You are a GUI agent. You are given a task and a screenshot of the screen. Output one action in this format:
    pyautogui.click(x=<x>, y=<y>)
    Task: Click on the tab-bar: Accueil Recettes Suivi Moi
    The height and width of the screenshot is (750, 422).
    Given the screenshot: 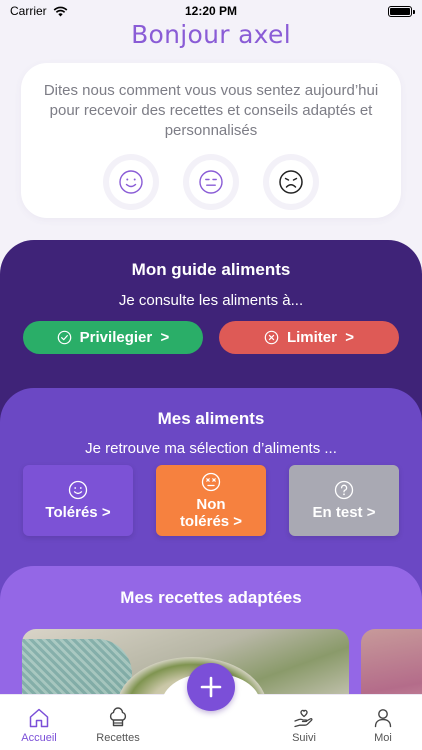 What is the action you would take?
    pyautogui.click(x=211, y=706)
    